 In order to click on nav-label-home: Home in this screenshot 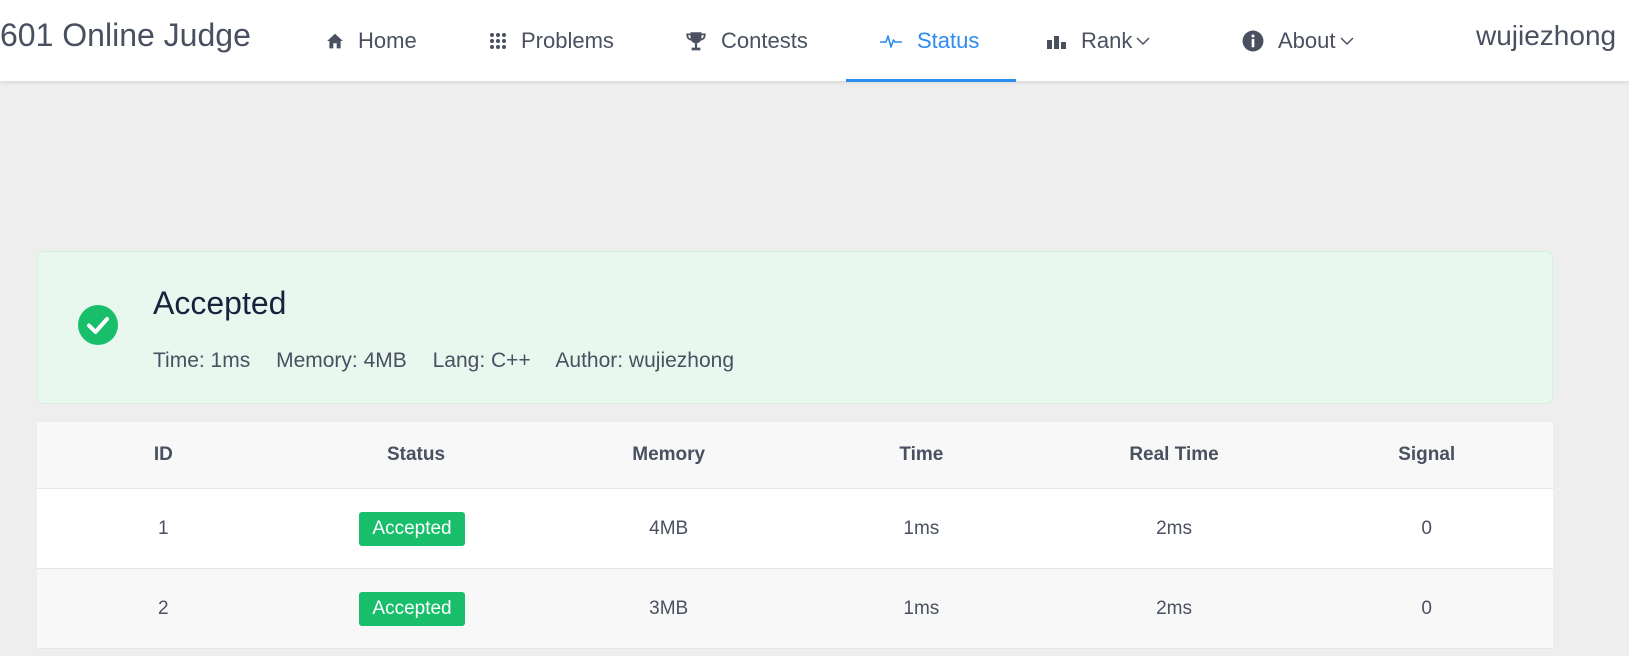, I will do `click(387, 40)`.